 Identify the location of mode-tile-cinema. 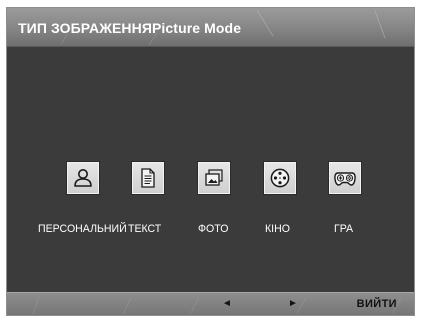
(280, 178).